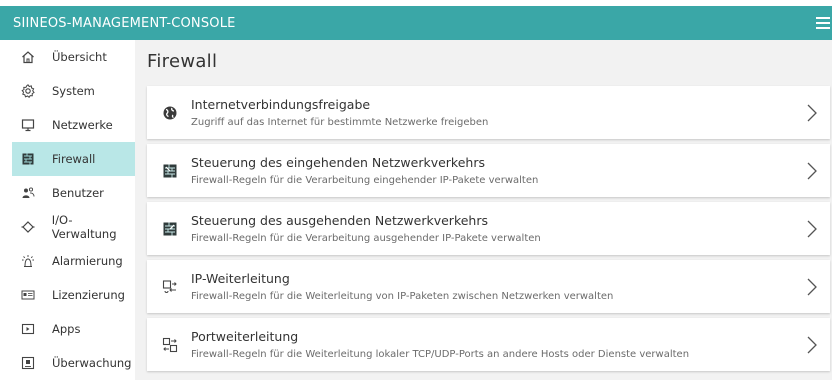 This screenshot has width=832, height=380. I want to click on card-title: Internetverbindungsfreigabe, so click(281, 104).